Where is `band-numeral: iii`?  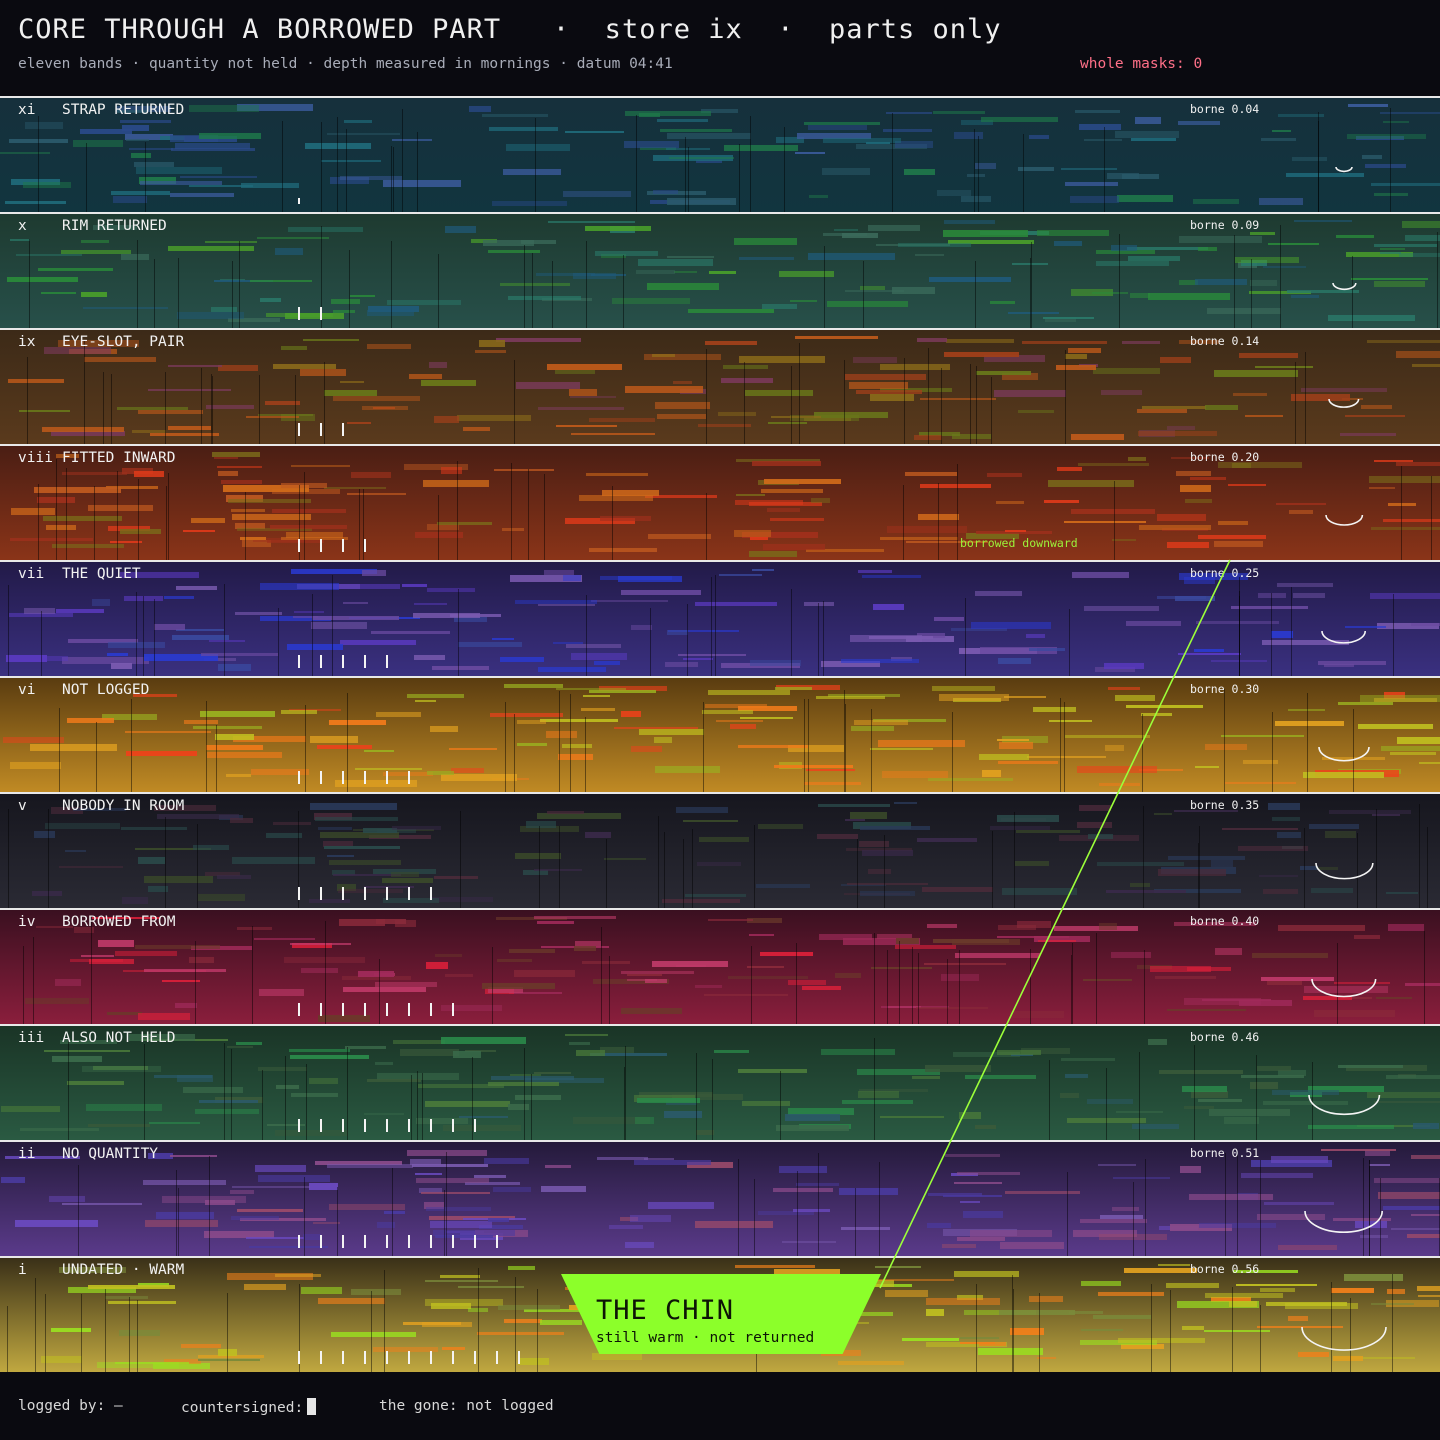 band-numeral: iii is located at coordinates (31, 1038).